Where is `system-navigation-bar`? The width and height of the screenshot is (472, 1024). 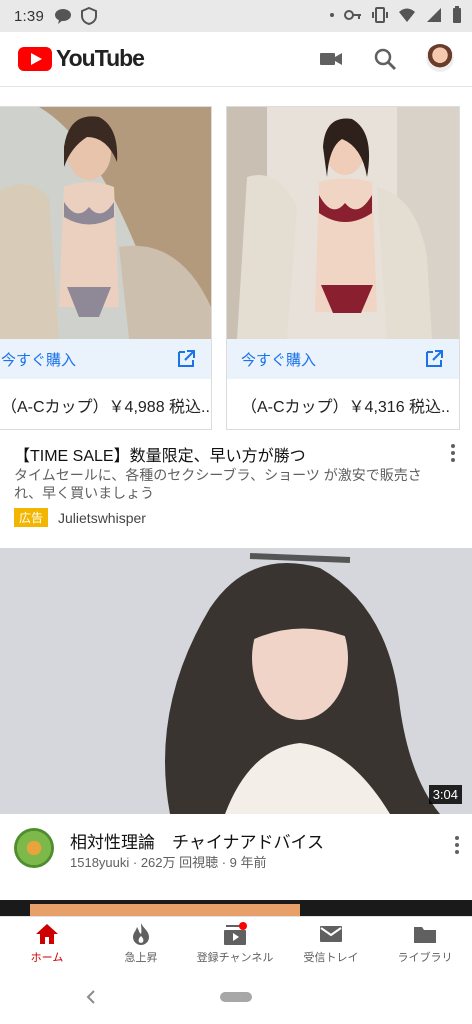
system-navigation-bar is located at coordinates (236, 997).